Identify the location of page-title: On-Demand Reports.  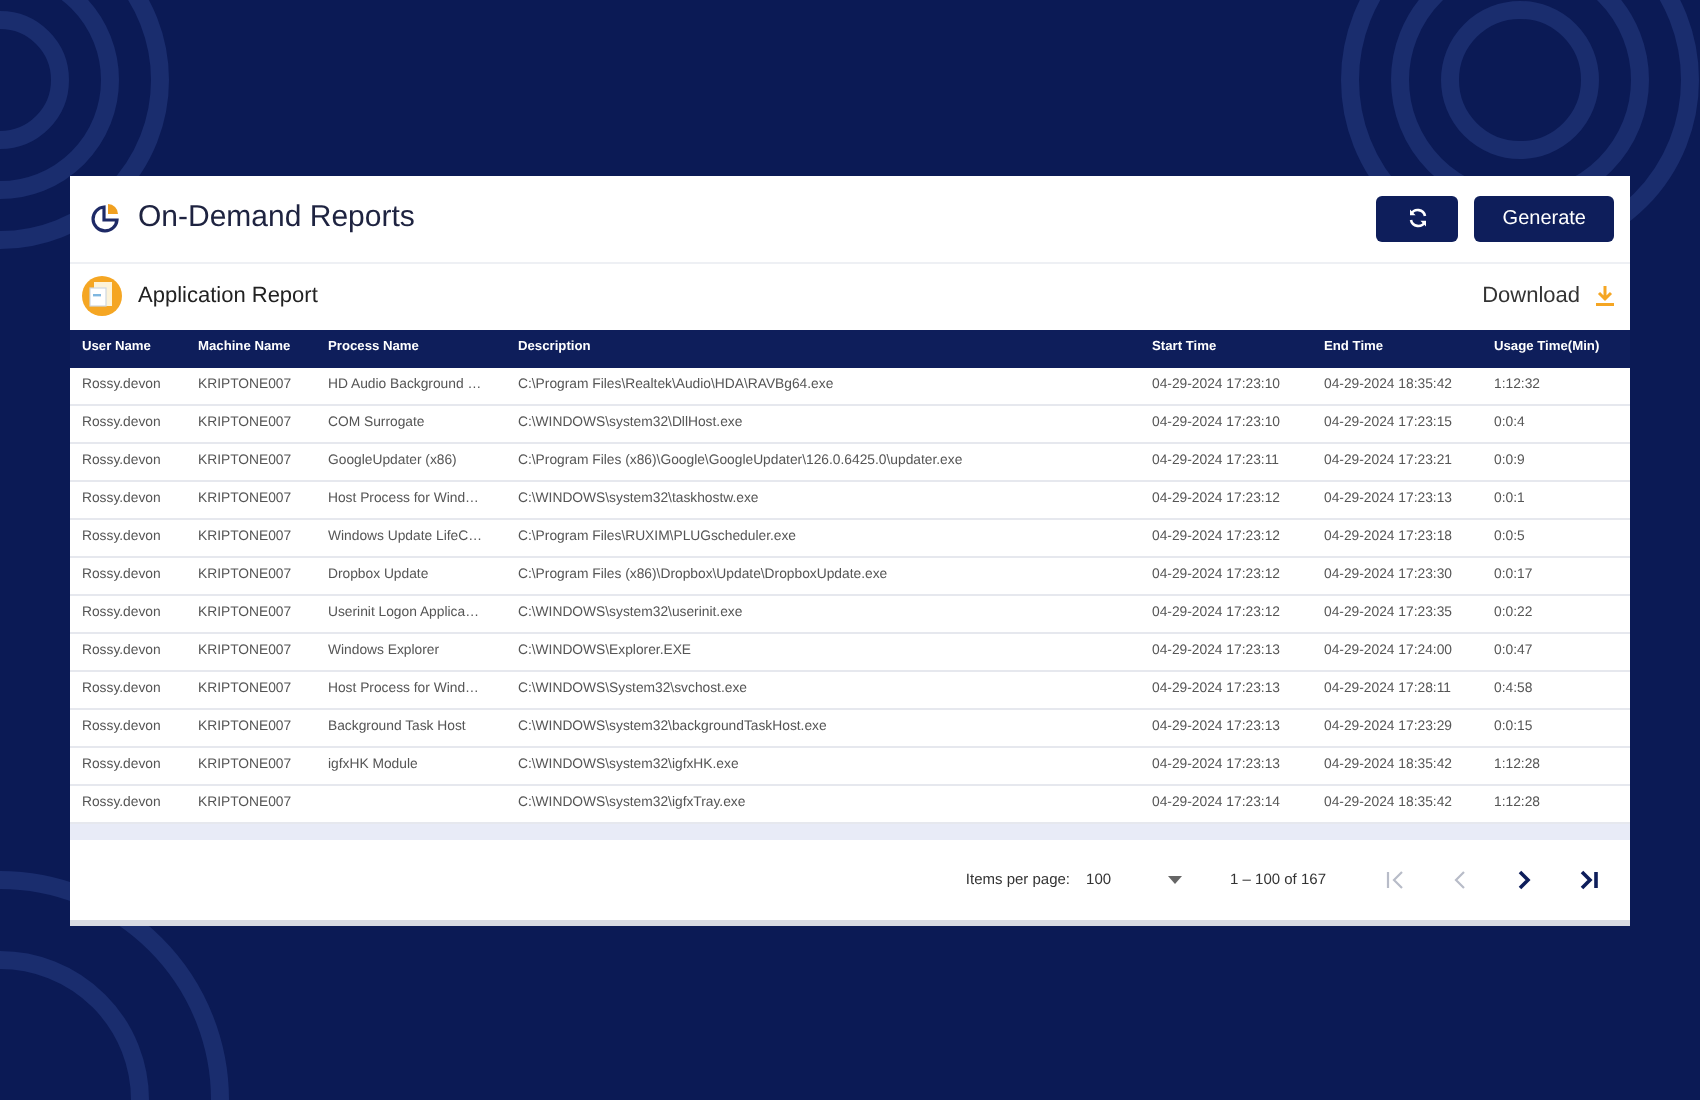
(276, 218).